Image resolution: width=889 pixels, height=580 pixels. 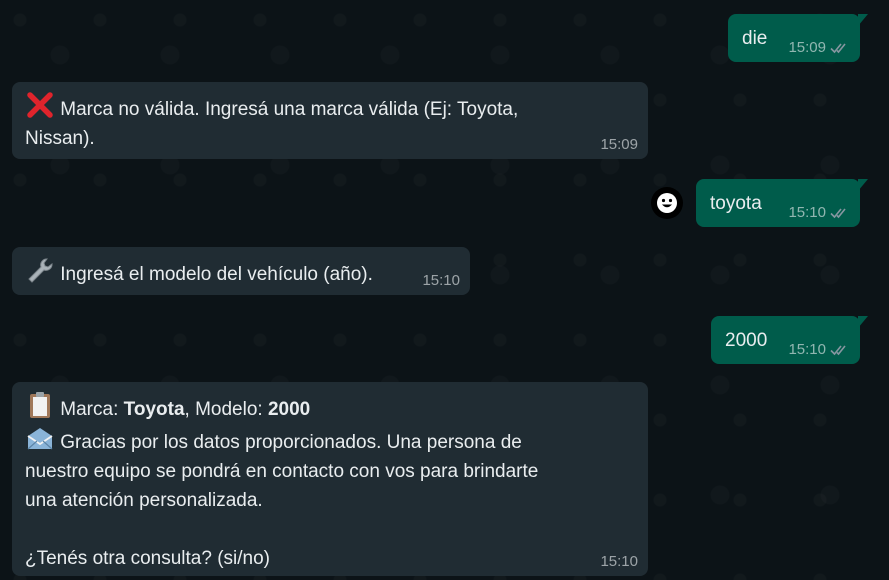 I want to click on message-outgoing: toyota 15:10, so click(x=782, y=203).